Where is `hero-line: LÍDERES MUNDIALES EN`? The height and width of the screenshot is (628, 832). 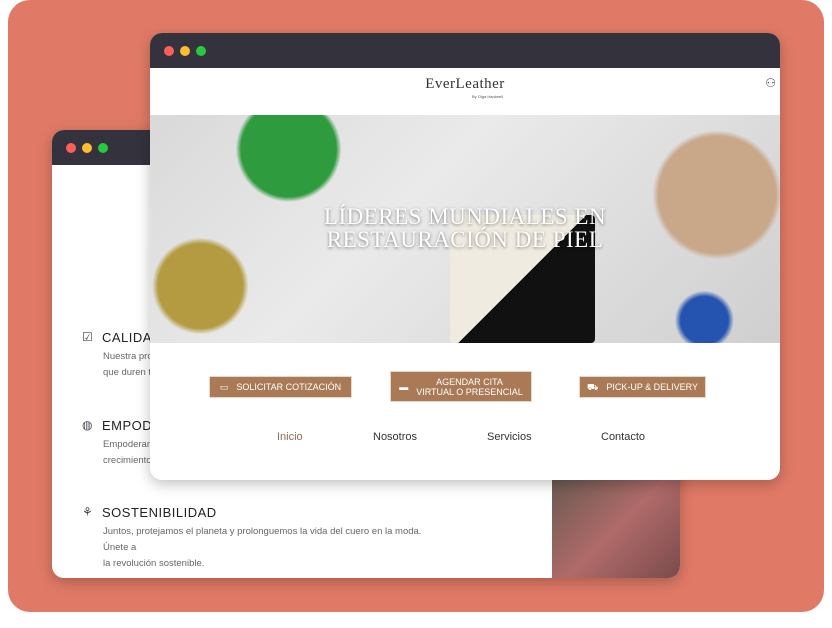 hero-line: LÍDERES MUNDIALES EN is located at coordinates (465, 216).